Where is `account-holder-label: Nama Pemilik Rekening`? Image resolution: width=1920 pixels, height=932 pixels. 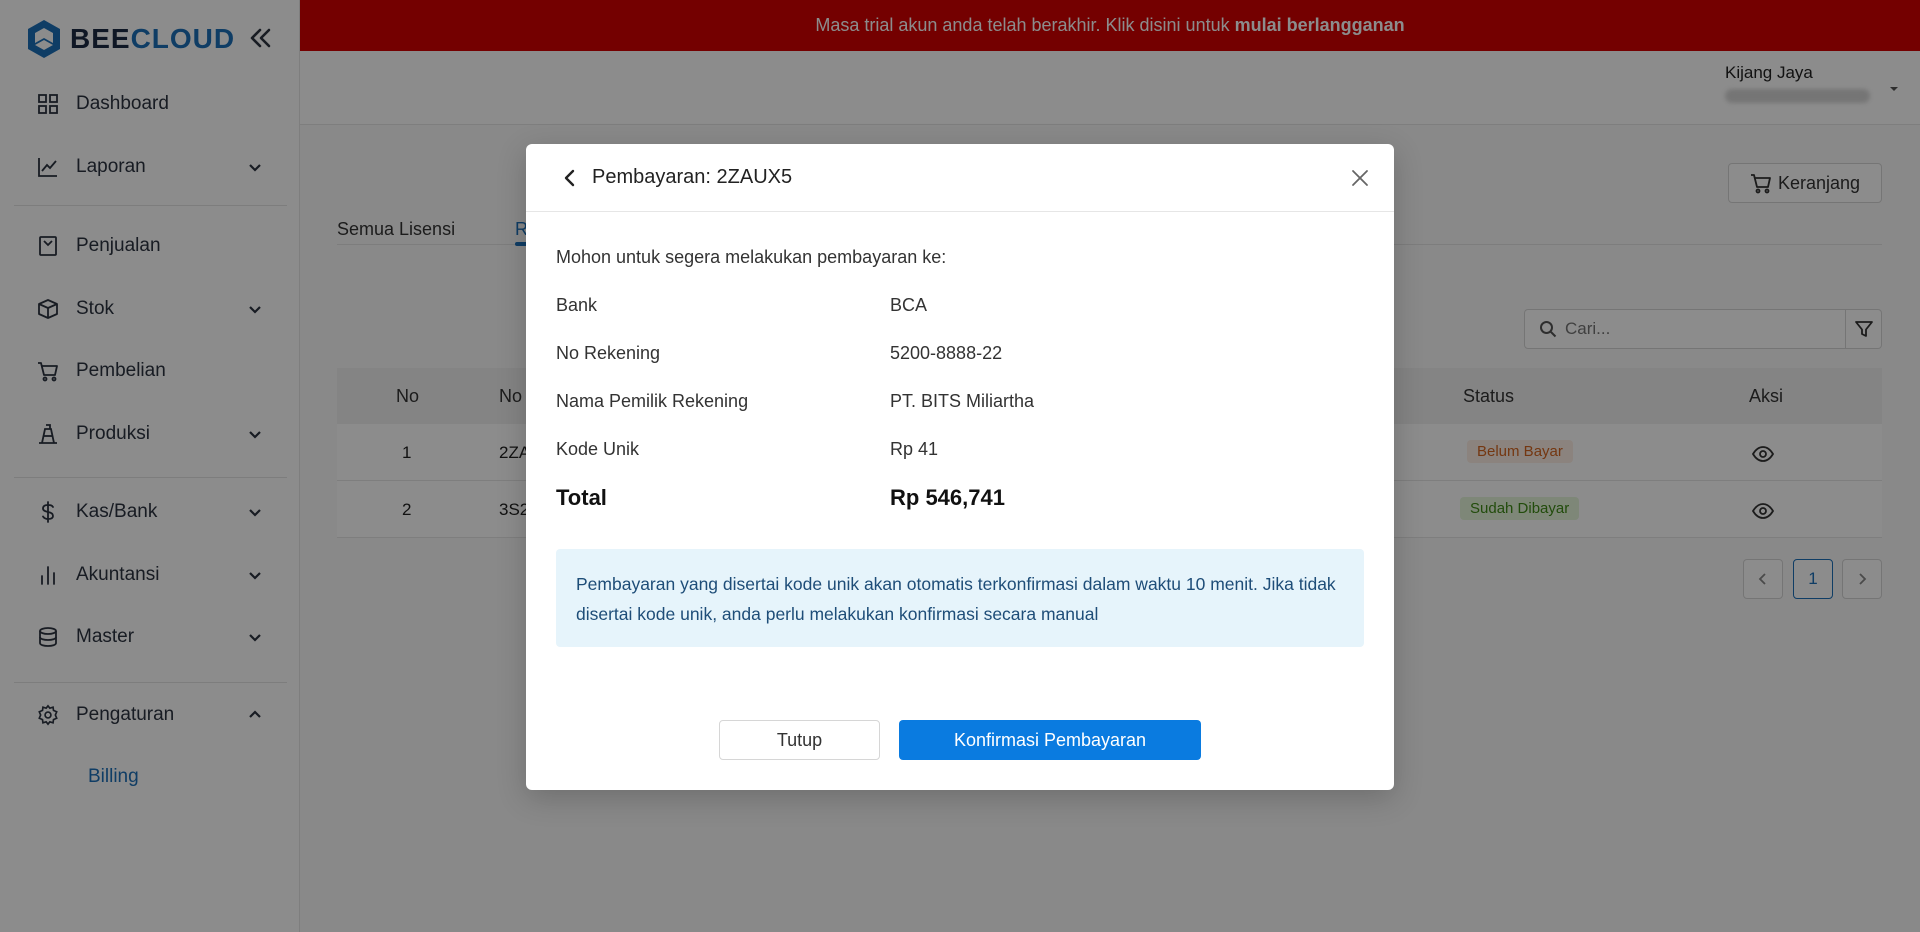
account-holder-label: Nama Pemilik Rekening is located at coordinates (652, 401).